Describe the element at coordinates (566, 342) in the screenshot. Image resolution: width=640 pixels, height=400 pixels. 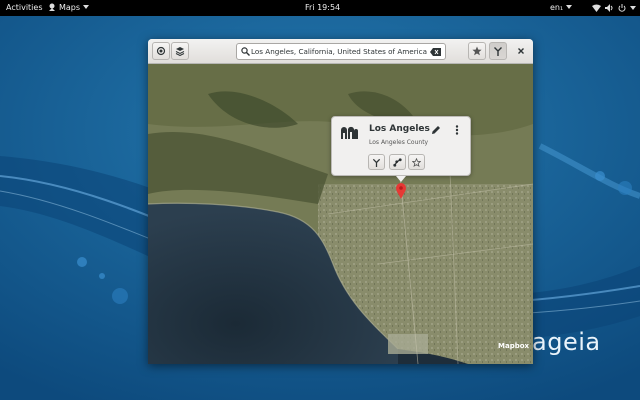
I see `distro-logo: ageia` at that location.